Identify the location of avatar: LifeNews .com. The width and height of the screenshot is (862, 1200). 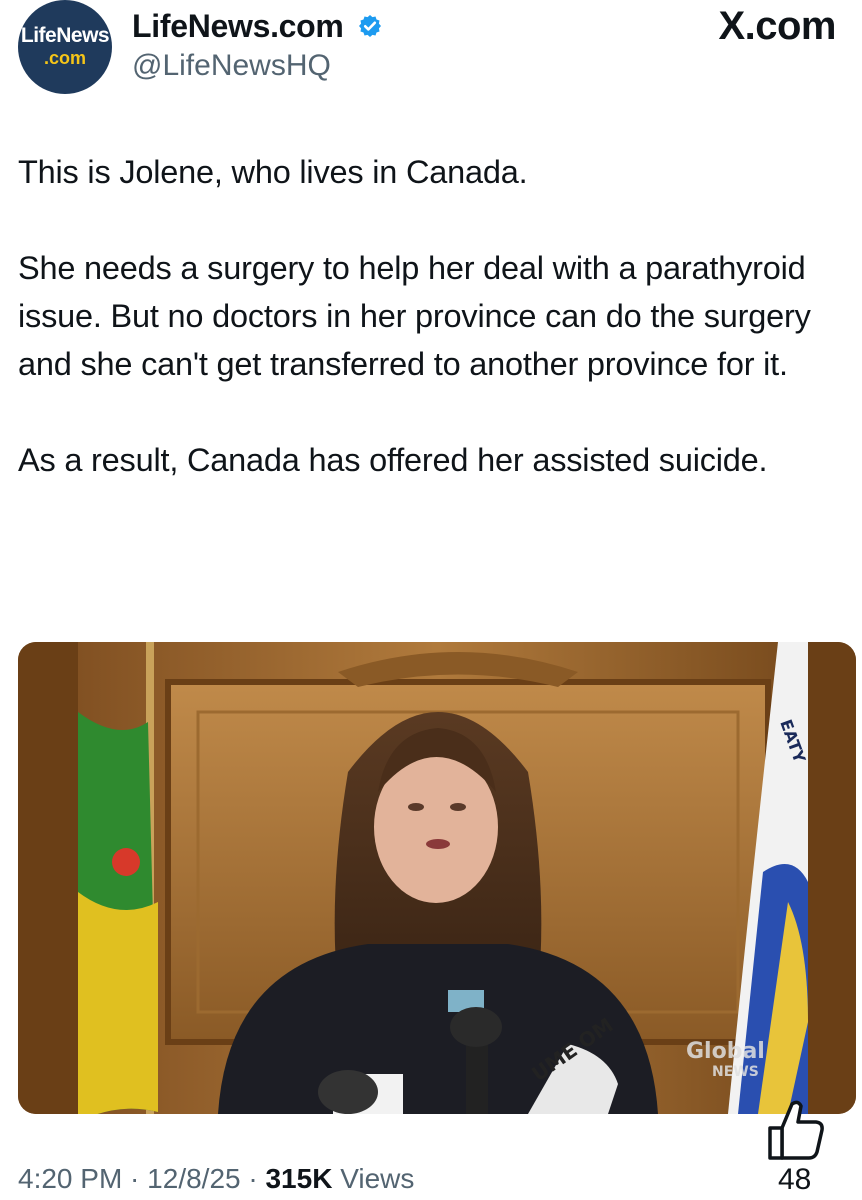
(65, 47).